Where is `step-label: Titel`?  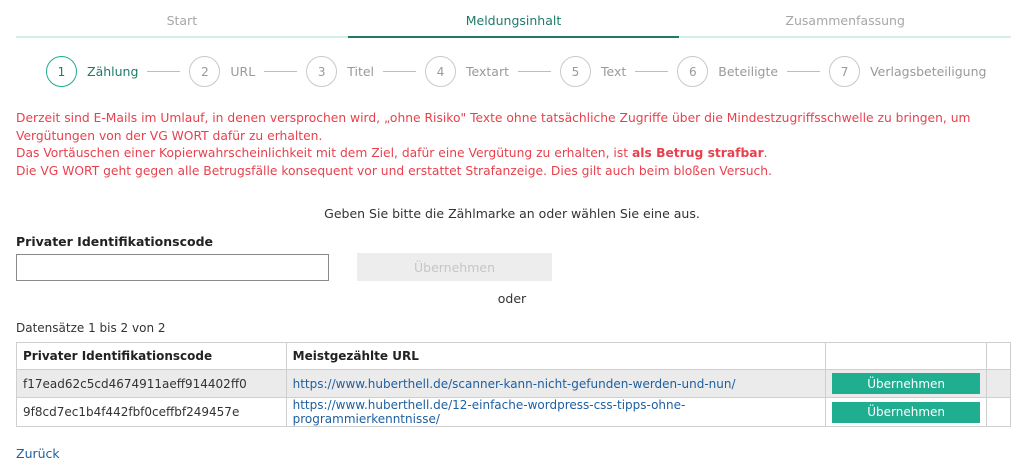
step-label: Titel is located at coordinates (361, 71).